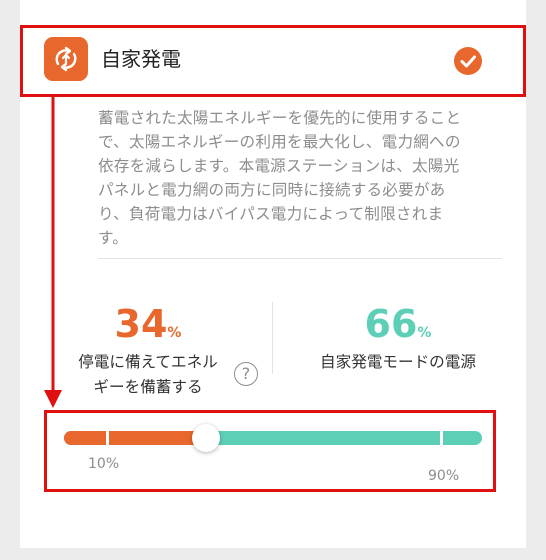 This screenshot has height=560, width=546. I want to click on annotation-arrow, so click(53, 252).